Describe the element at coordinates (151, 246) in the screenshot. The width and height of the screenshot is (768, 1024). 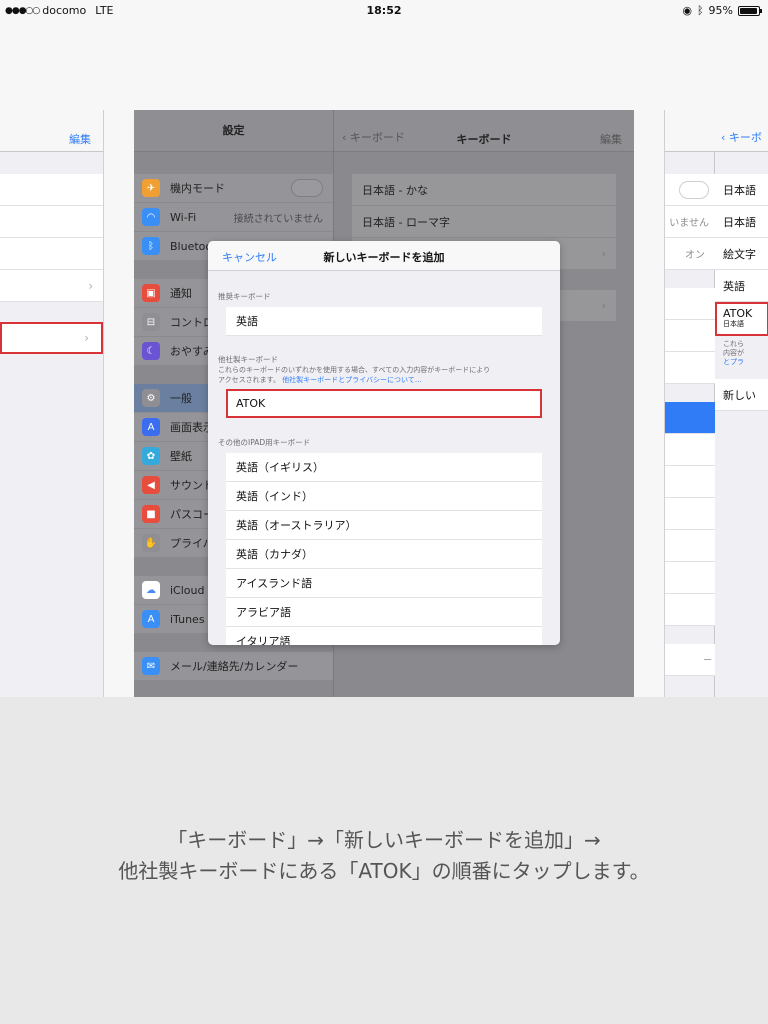
I see `bluetooth-icon: ᛒ` at that location.